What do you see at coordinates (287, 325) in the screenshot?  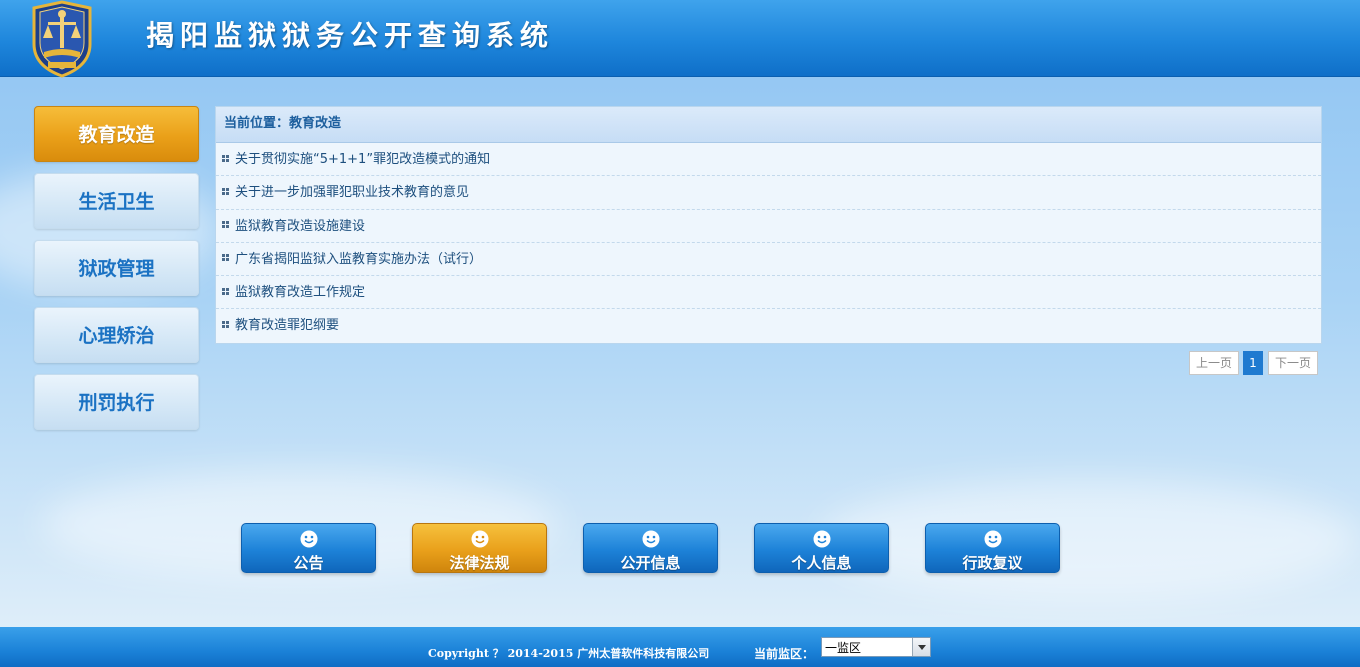 I see `article-title: 教育改造罪犯纲要` at bounding box center [287, 325].